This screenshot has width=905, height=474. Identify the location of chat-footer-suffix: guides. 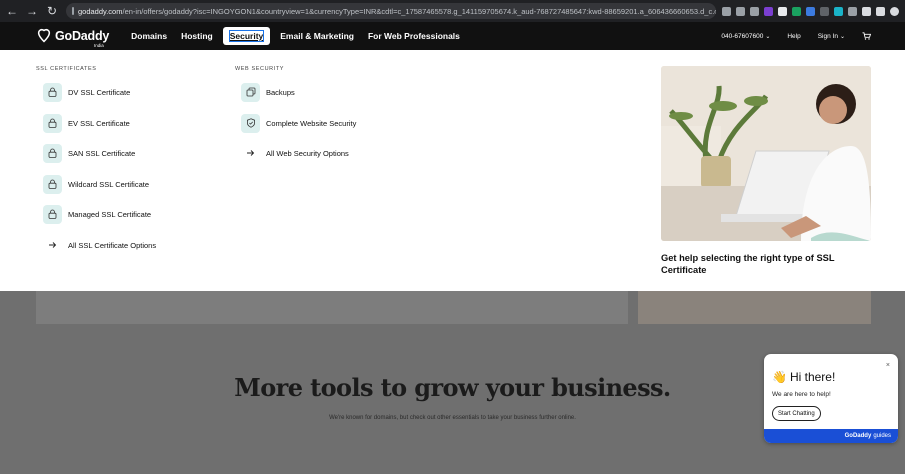
(882, 436).